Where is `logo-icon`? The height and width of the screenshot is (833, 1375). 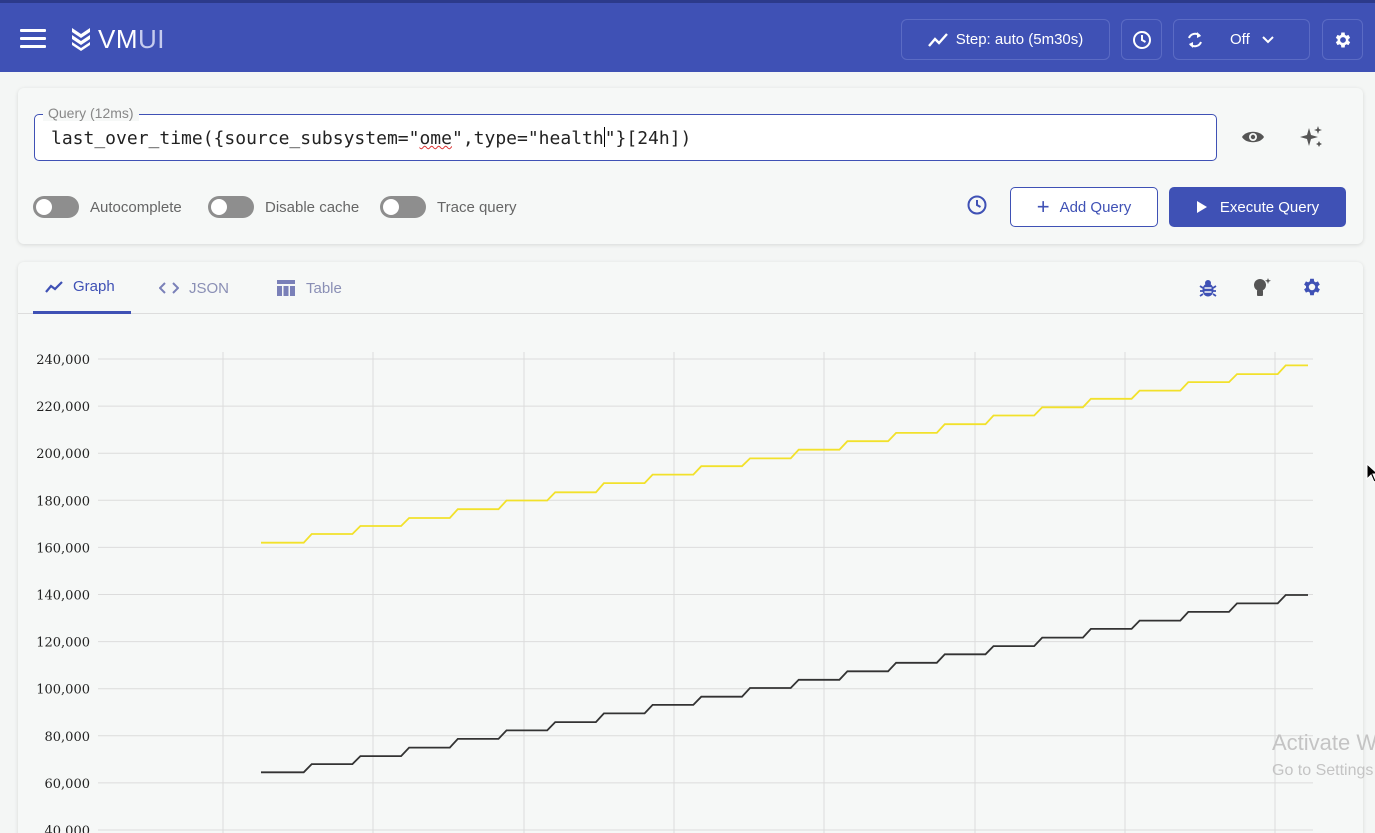
logo-icon is located at coordinates (81, 39).